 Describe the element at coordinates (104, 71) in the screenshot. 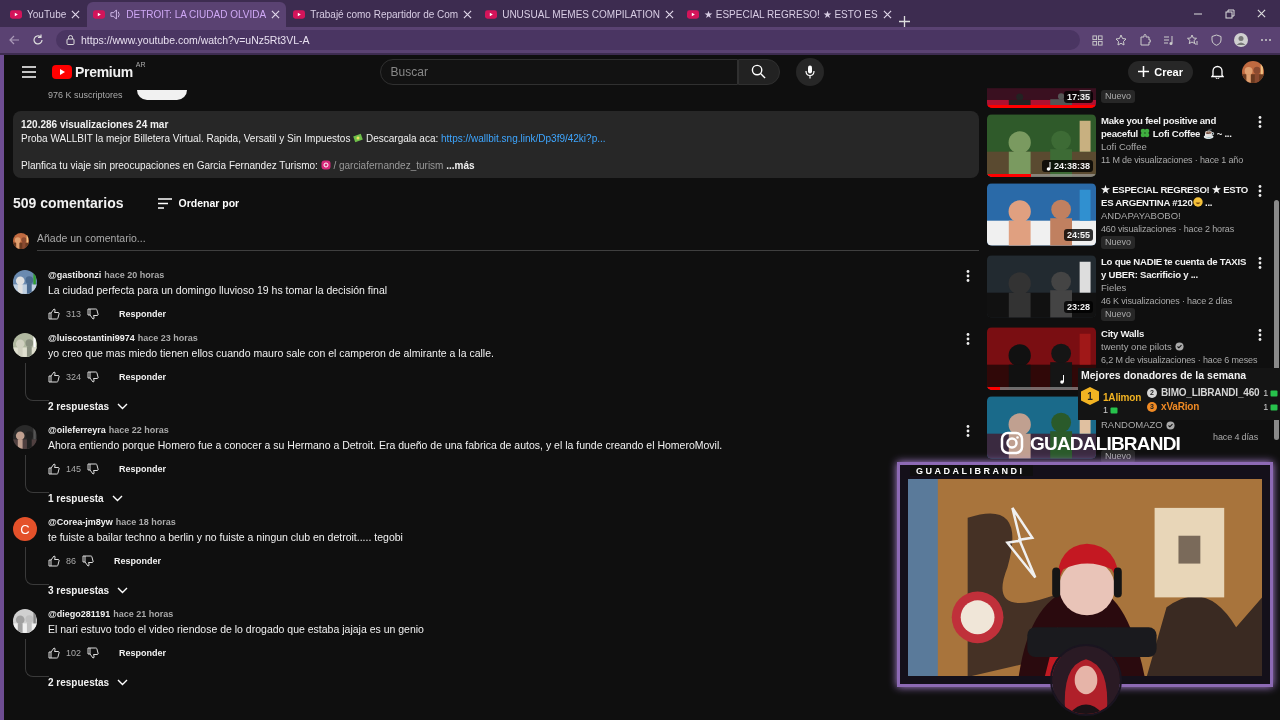

I see `logo-text: Premium` at that location.